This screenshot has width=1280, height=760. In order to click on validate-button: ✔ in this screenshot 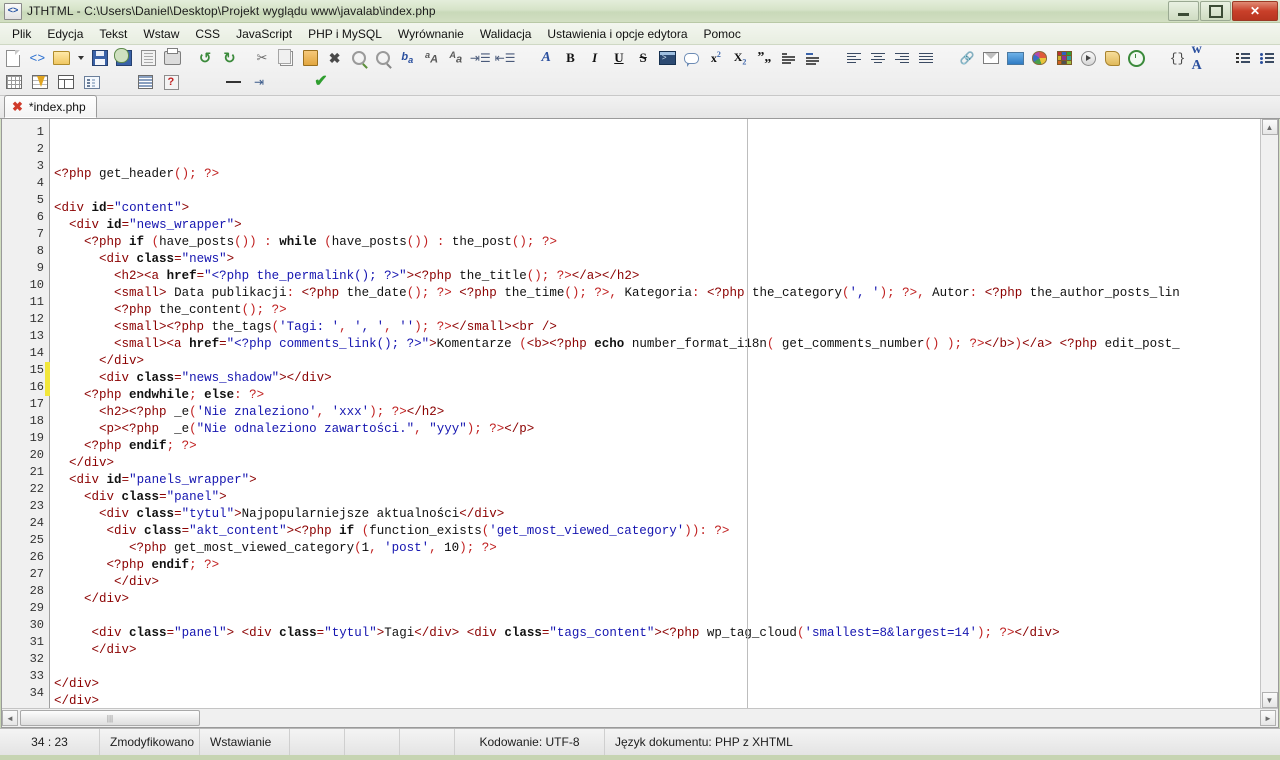, I will do `click(321, 82)`.